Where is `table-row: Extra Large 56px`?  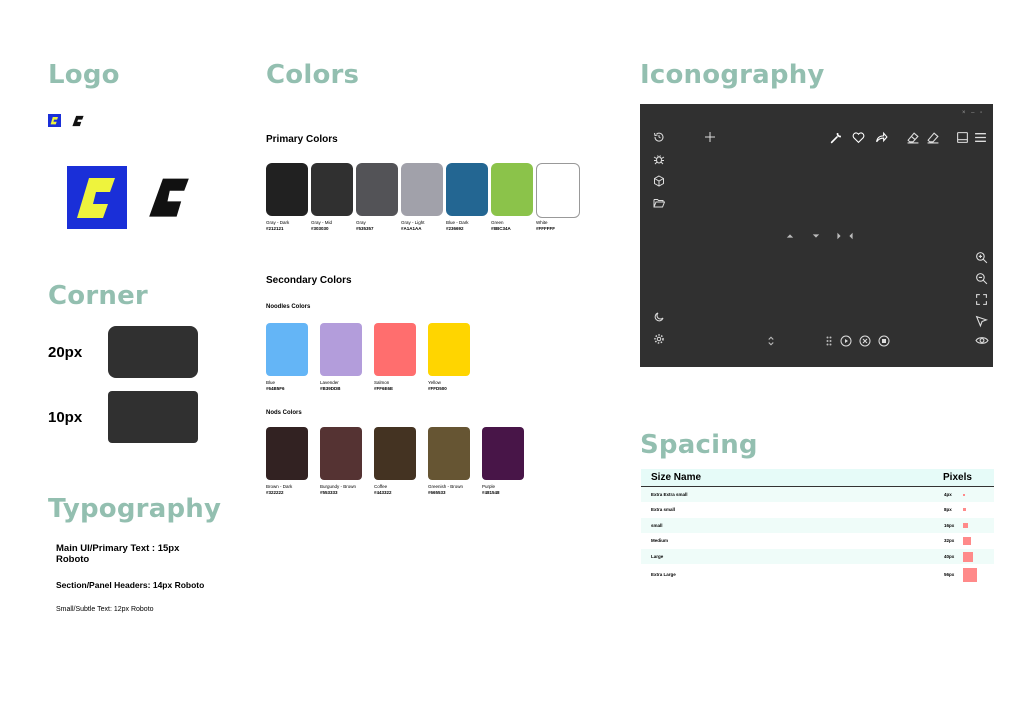 table-row: Extra Large 56px is located at coordinates (817, 575).